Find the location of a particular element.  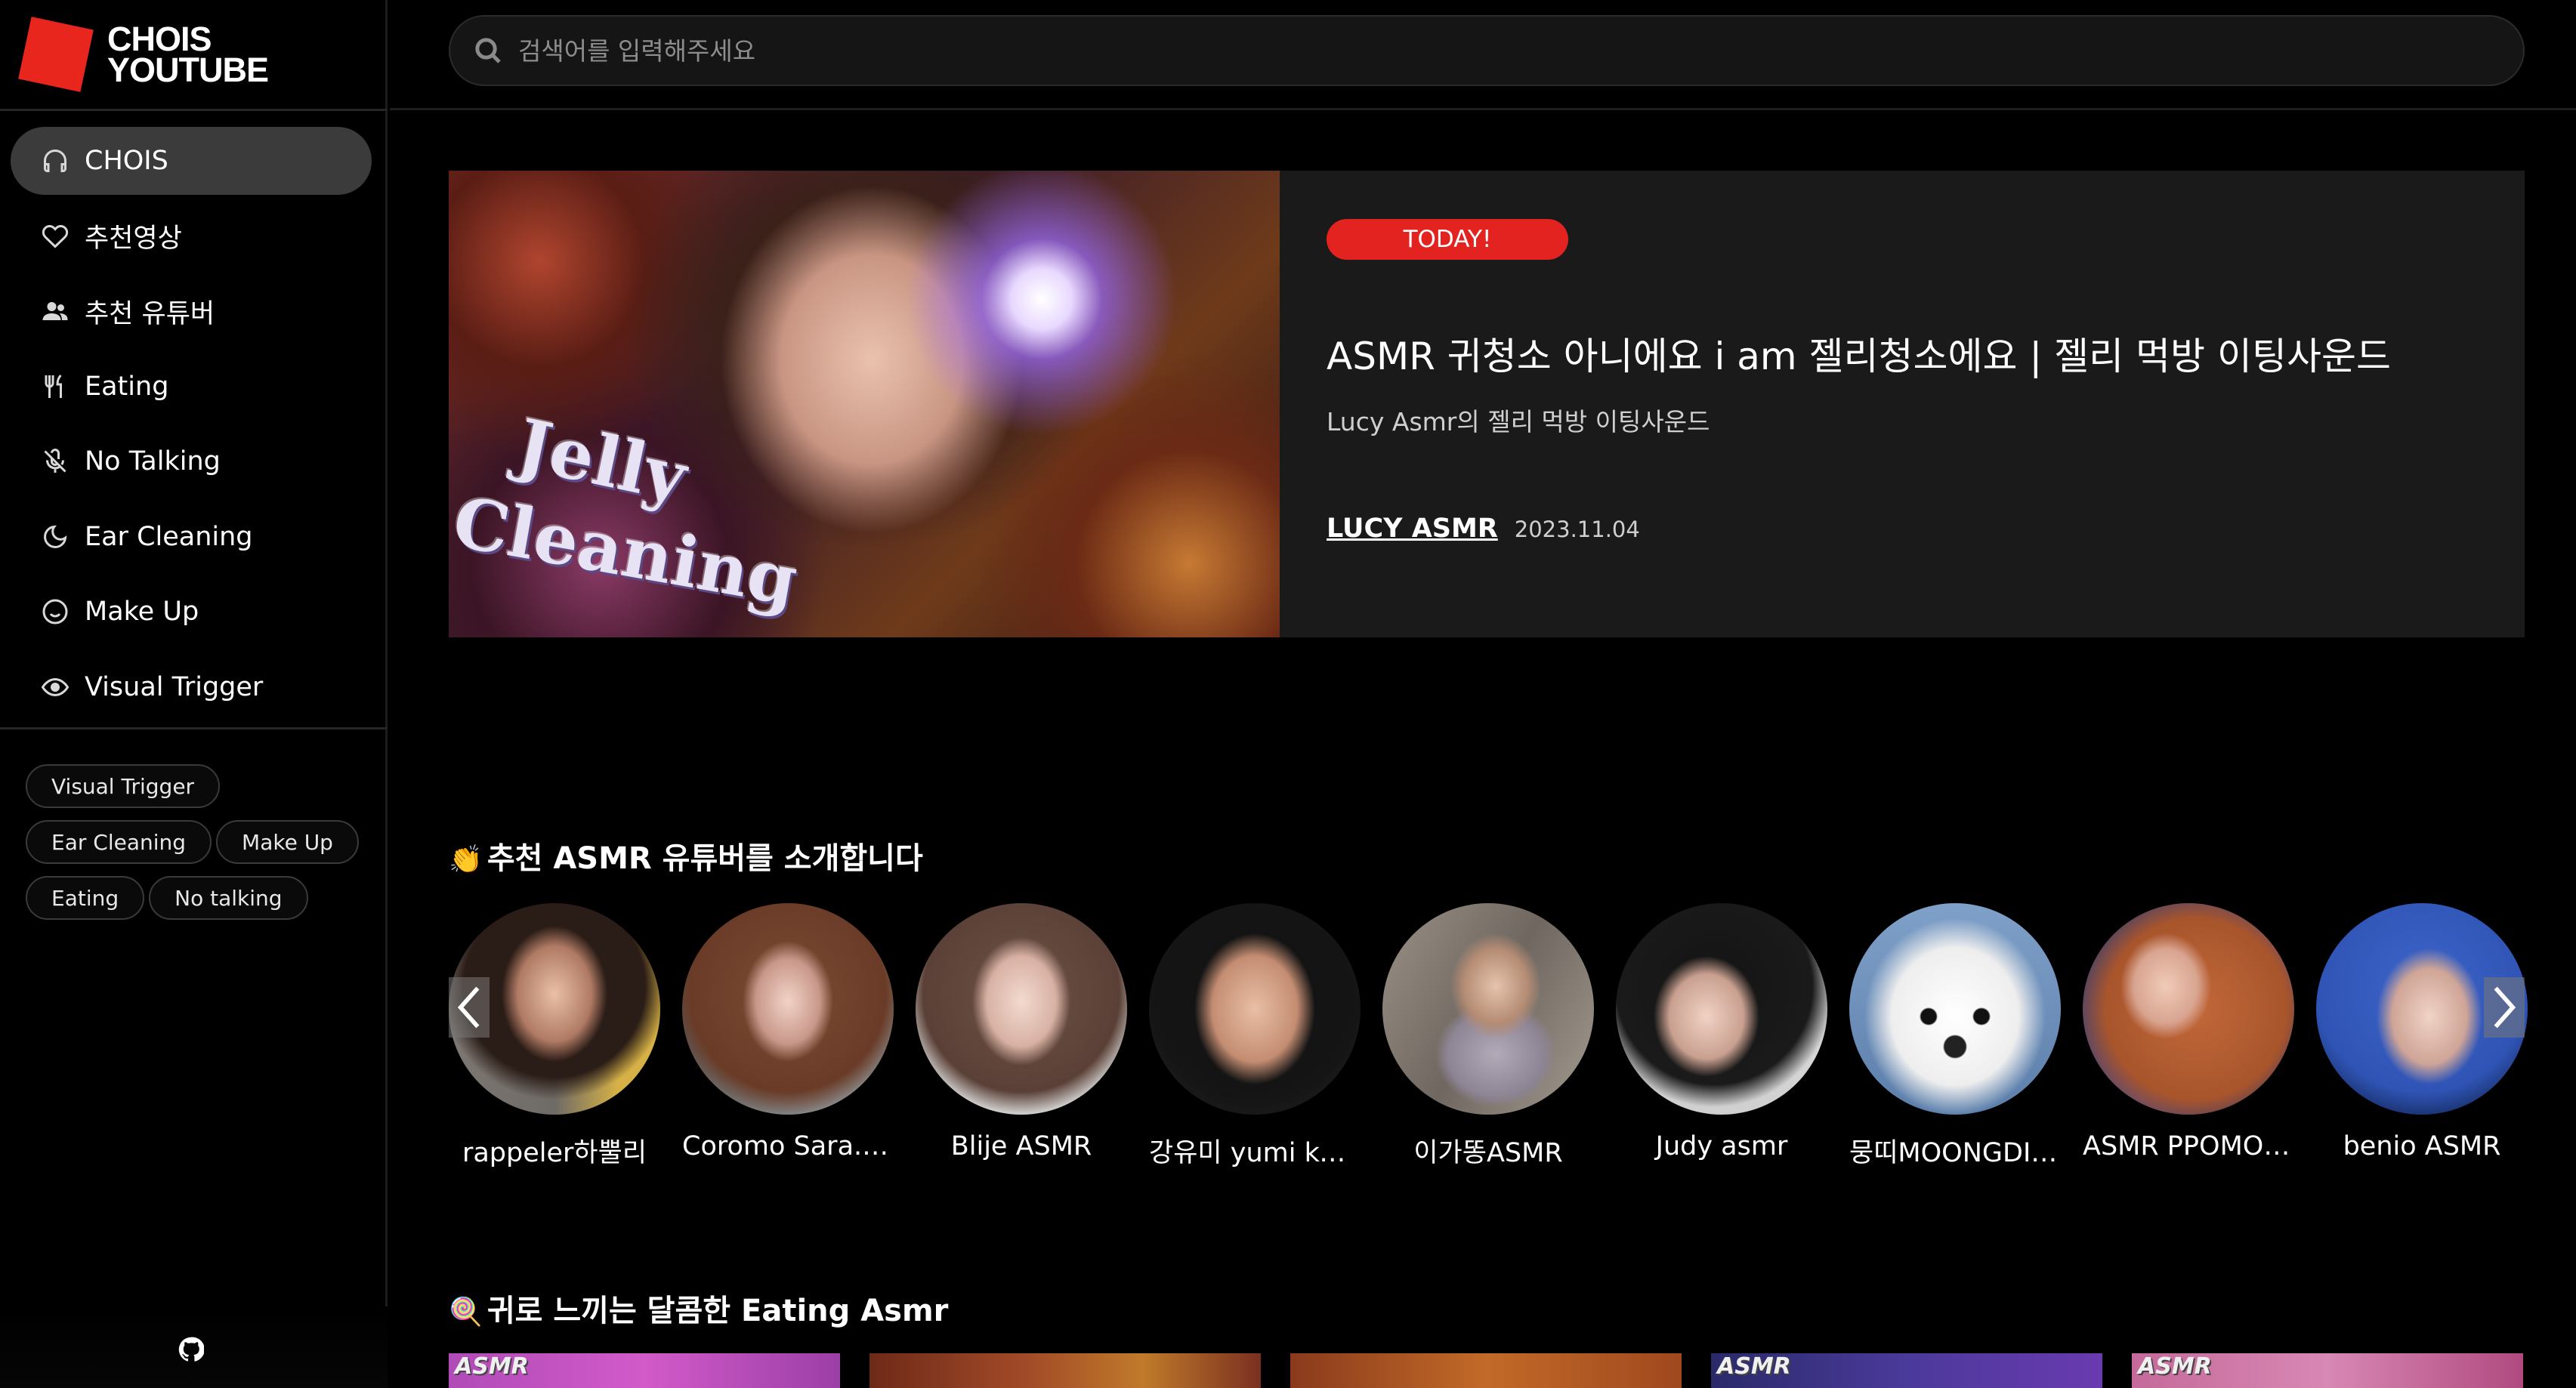

users-icon is located at coordinates (55, 311).